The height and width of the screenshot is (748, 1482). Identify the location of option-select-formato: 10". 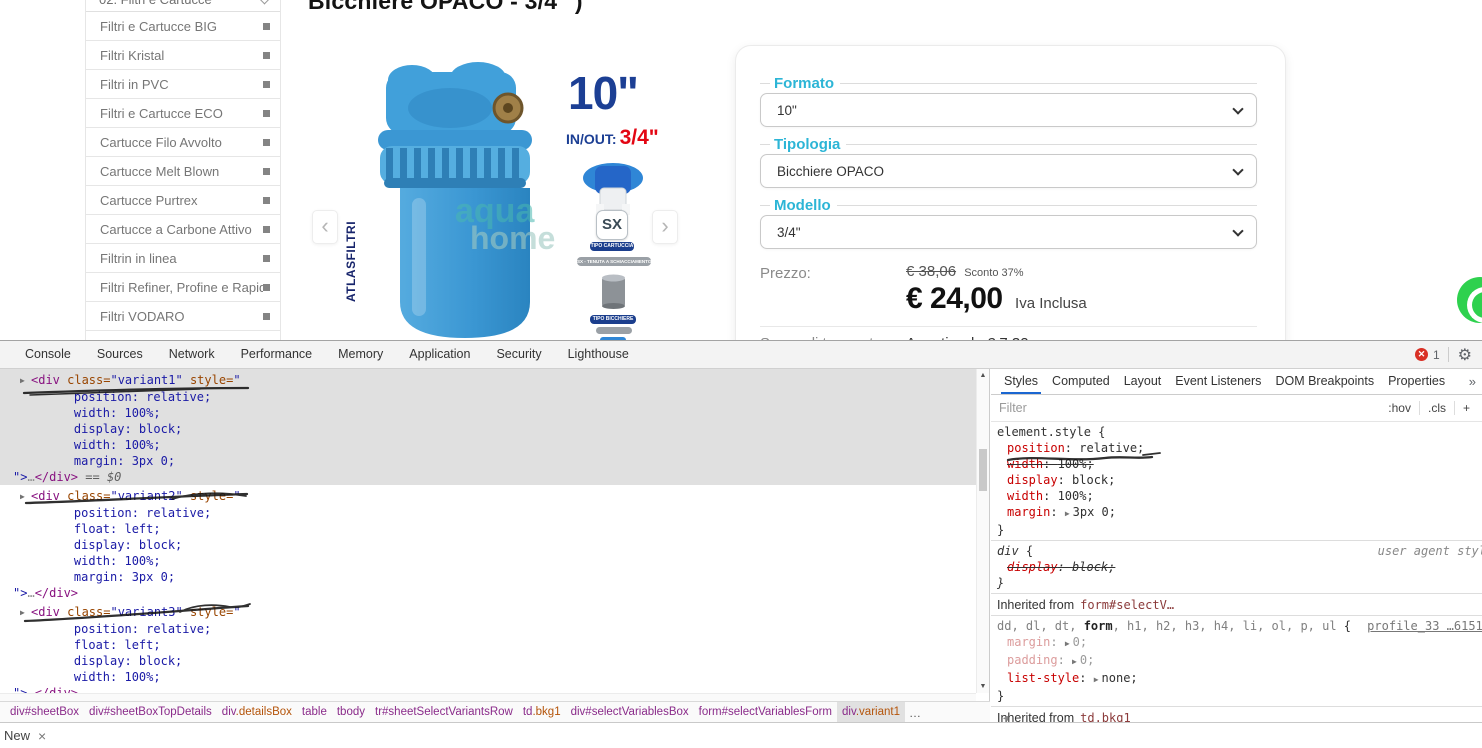
(1008, 110).